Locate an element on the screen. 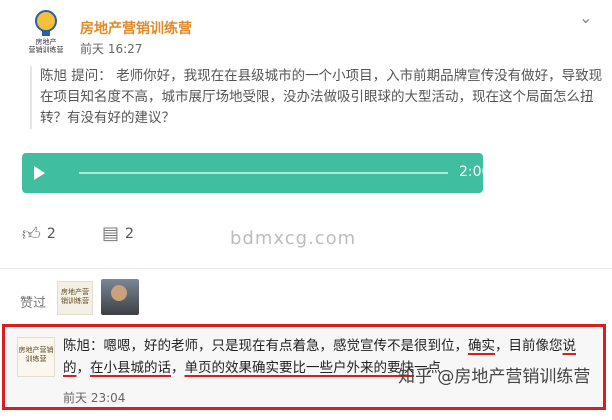  post-timestamp: 前天 16:27 is located at coordinates (111, 49).